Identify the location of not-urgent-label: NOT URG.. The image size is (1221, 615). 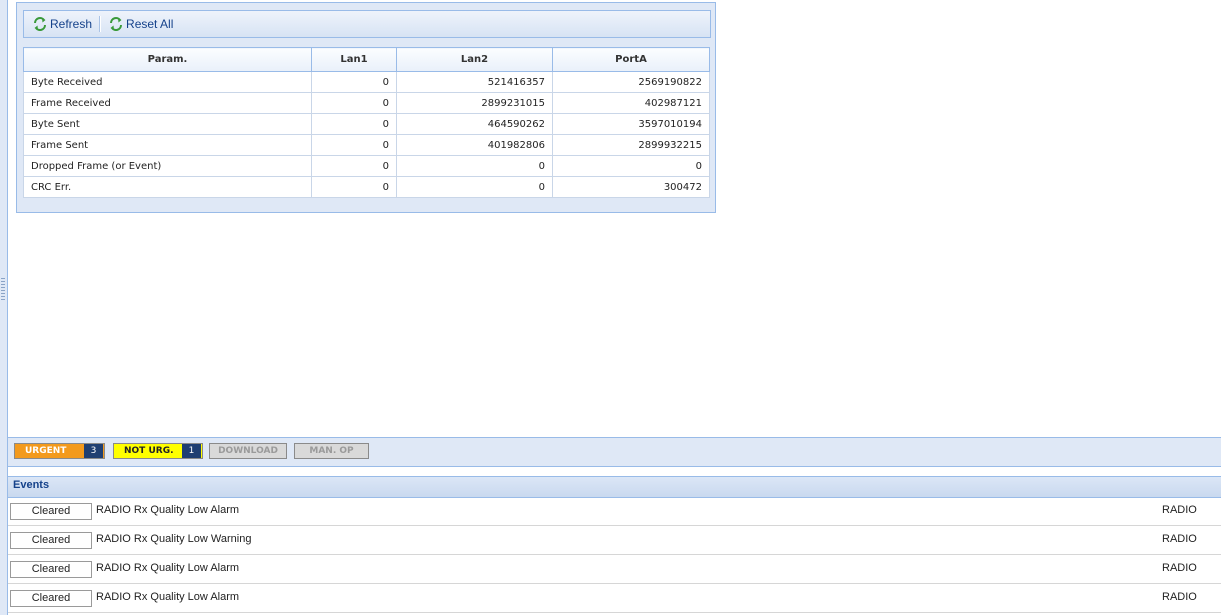
(149, 451).